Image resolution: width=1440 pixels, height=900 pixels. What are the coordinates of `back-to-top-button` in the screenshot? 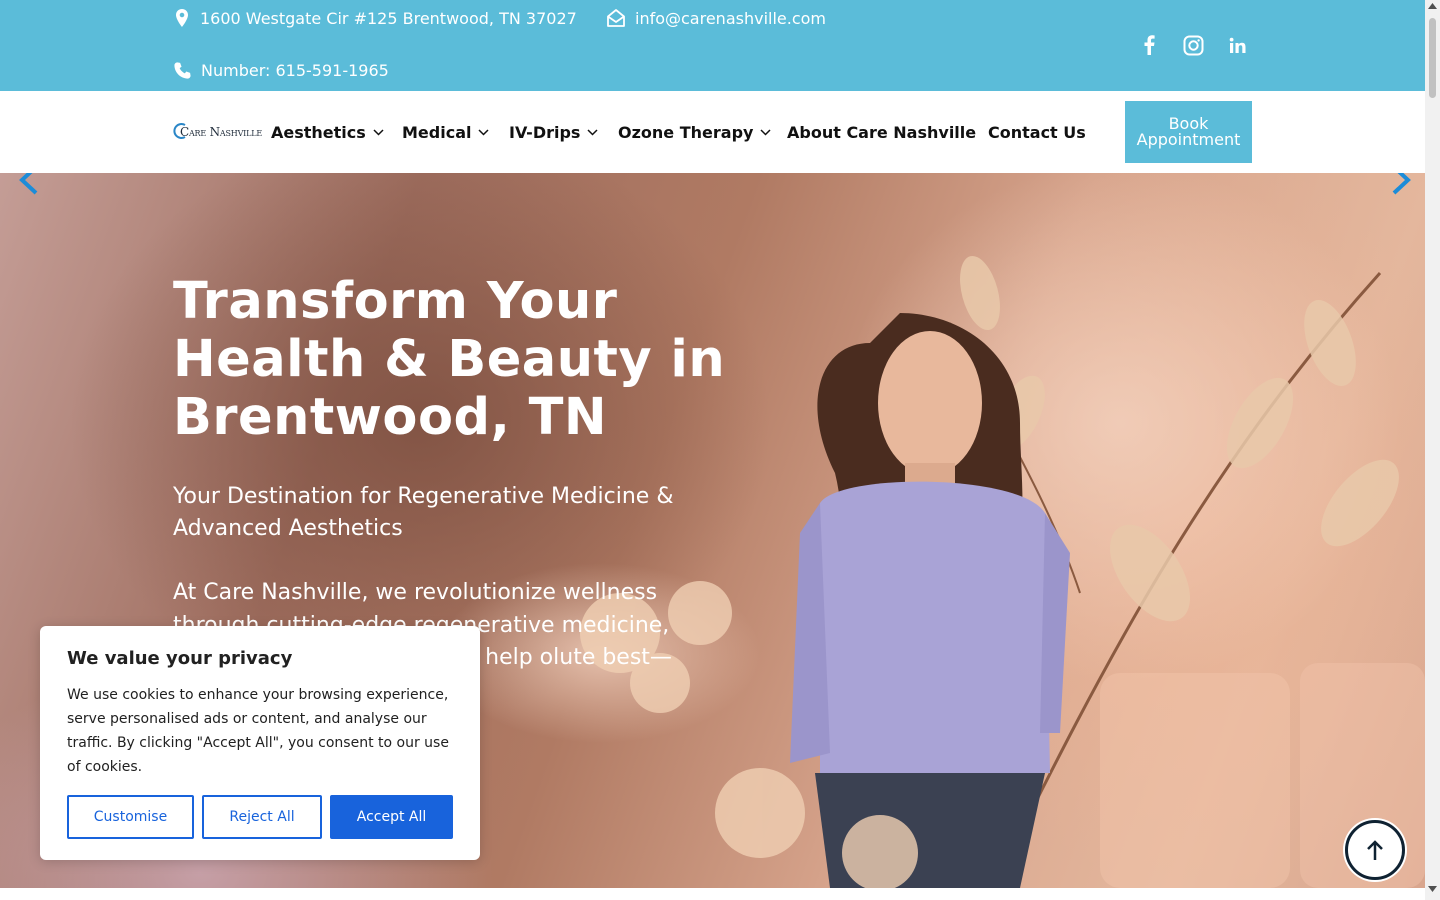 It's located at (1375, 850).